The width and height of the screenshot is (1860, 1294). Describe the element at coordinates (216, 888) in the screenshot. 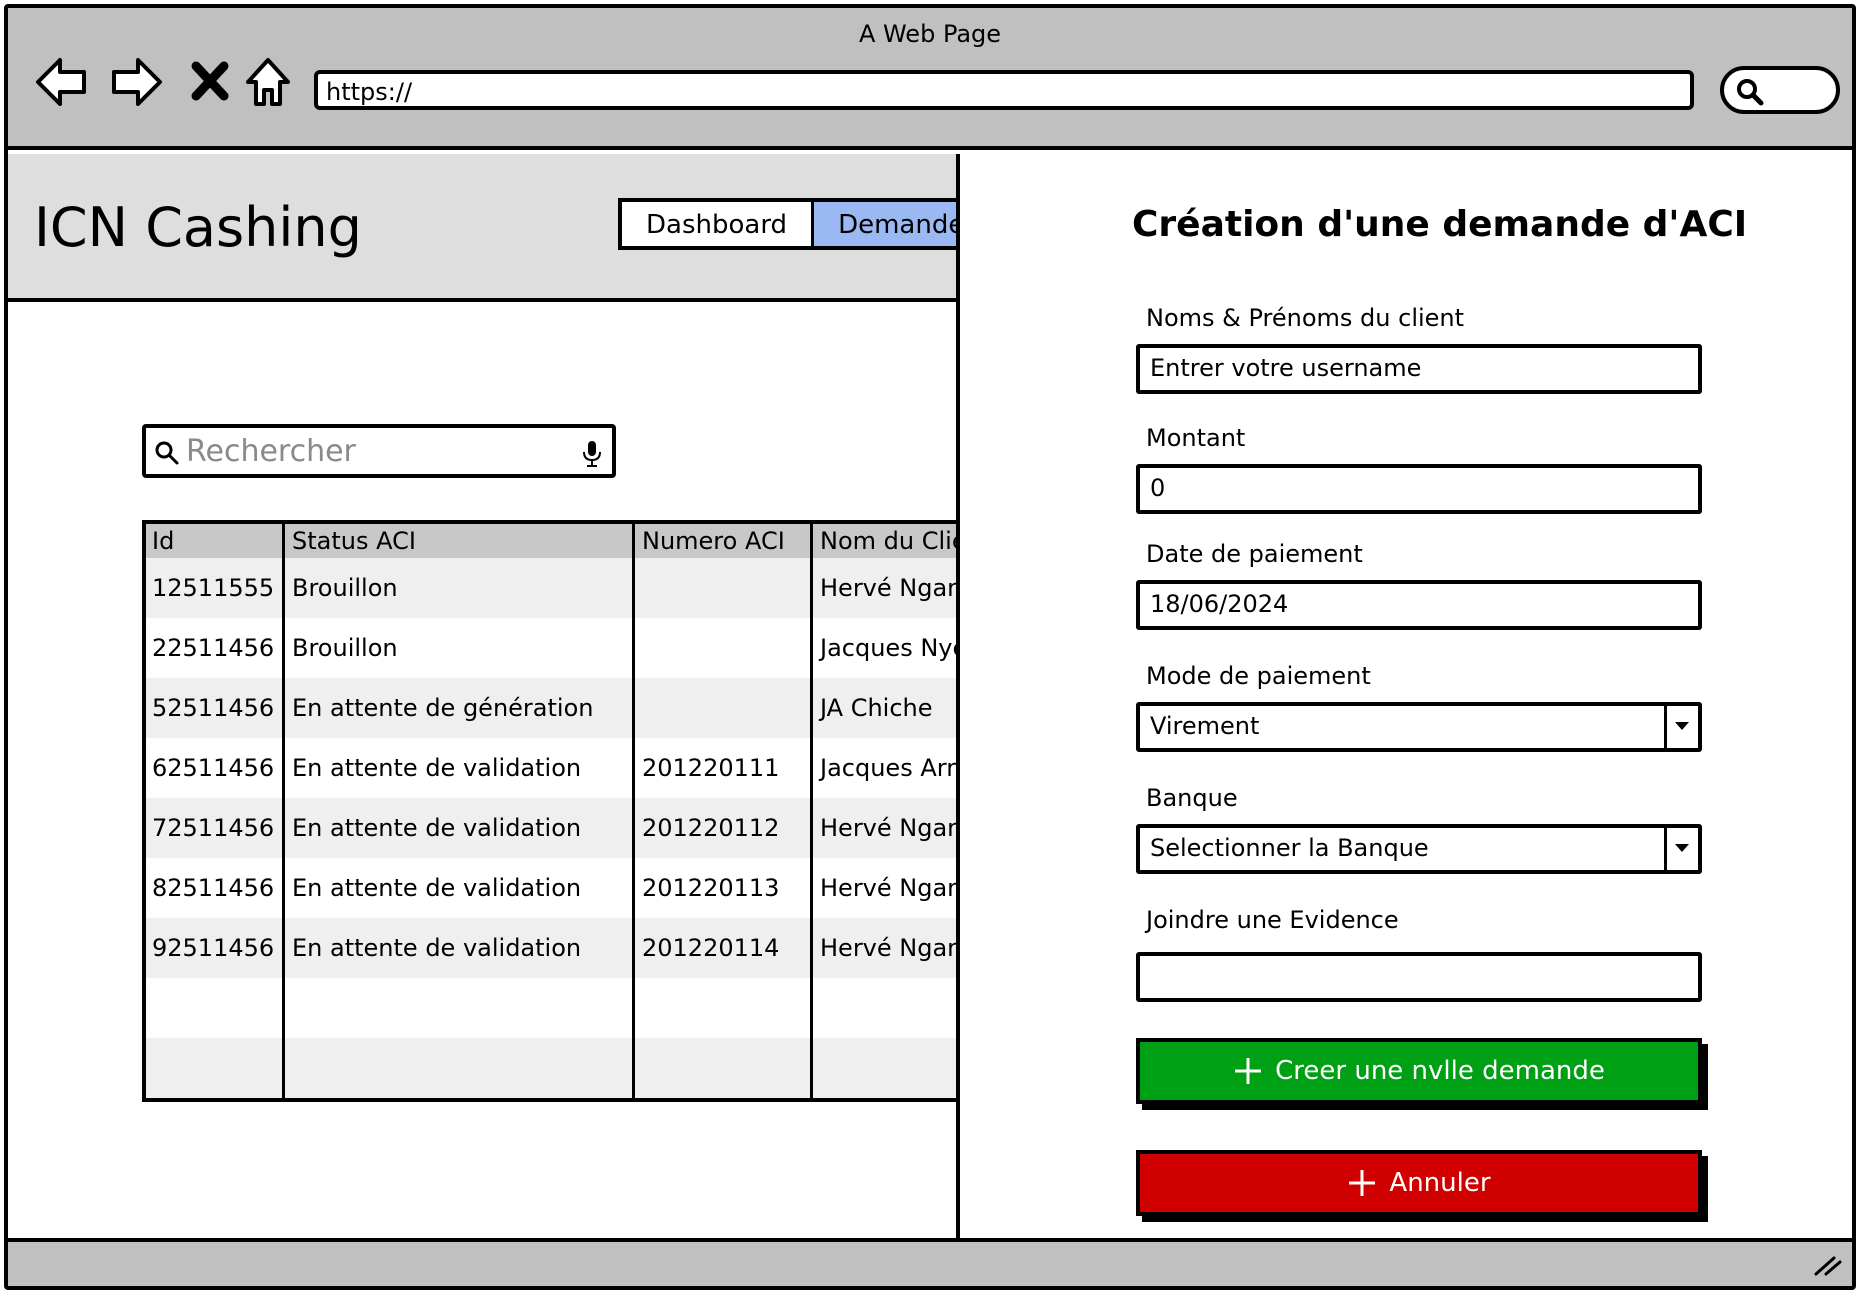

I see `cell-id: 82511456` at that location.